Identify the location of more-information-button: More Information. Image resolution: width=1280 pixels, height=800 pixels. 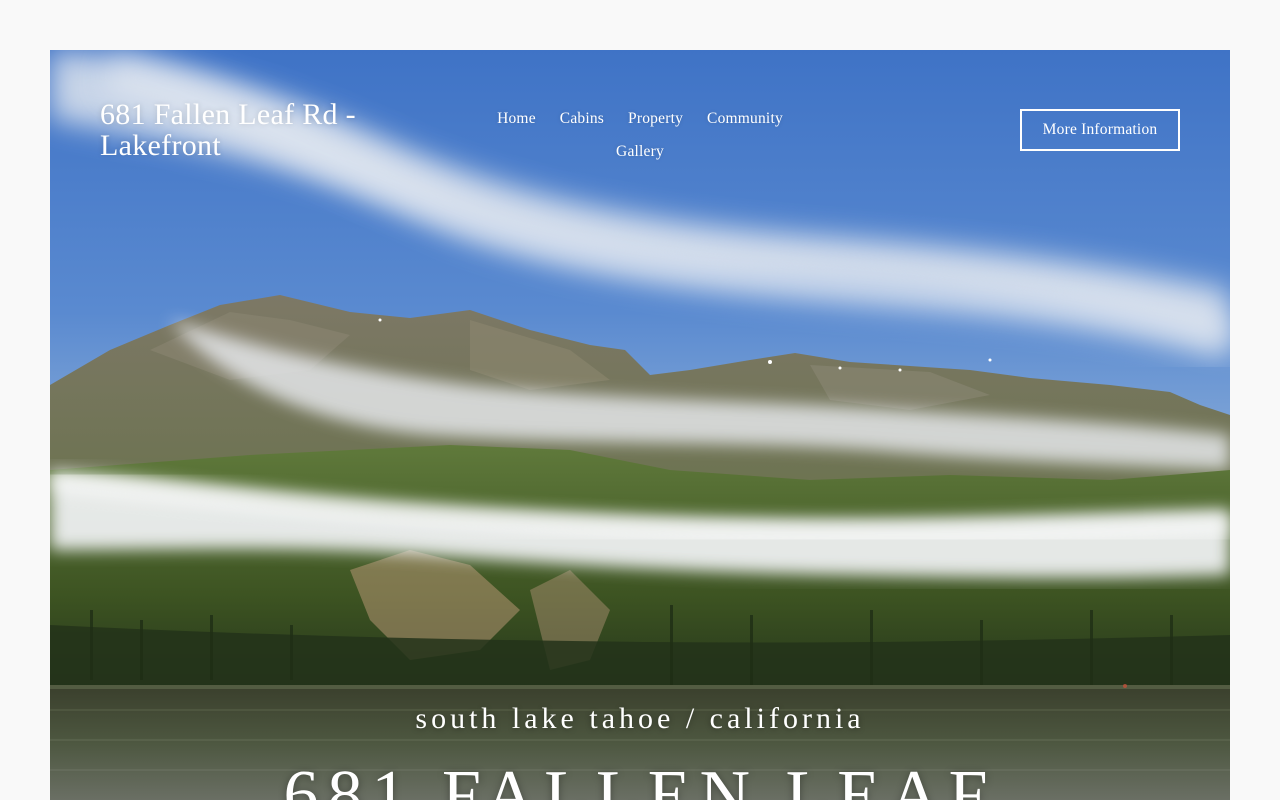
(1100, 130).